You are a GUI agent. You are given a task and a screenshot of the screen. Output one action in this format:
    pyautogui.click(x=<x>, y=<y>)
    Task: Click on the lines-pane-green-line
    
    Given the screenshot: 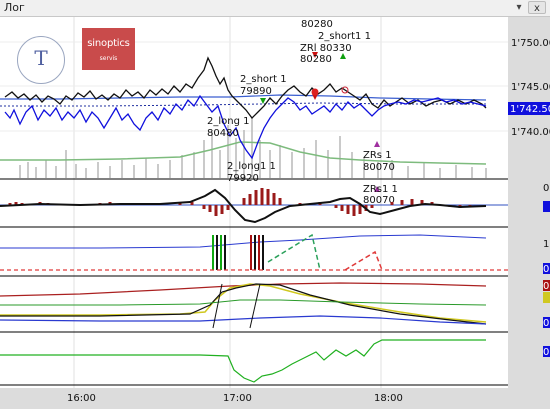 What is the action you would take?
    pyautogui.click(x=243, y=302)
    